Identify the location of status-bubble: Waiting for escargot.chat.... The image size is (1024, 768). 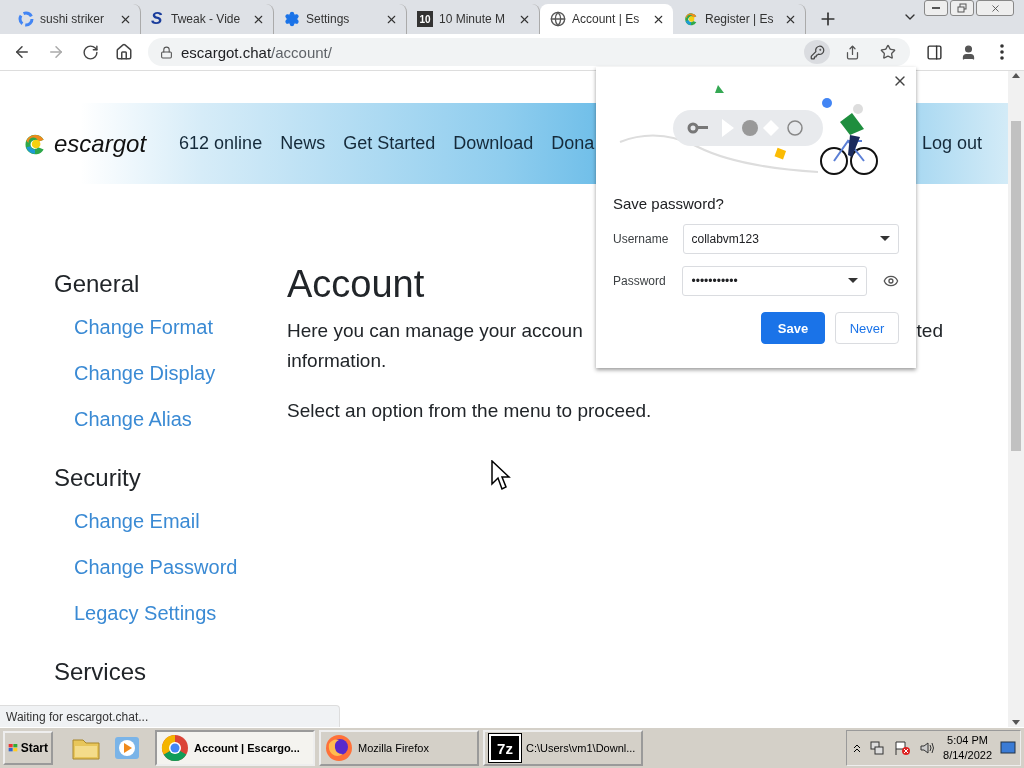
(170, 716).